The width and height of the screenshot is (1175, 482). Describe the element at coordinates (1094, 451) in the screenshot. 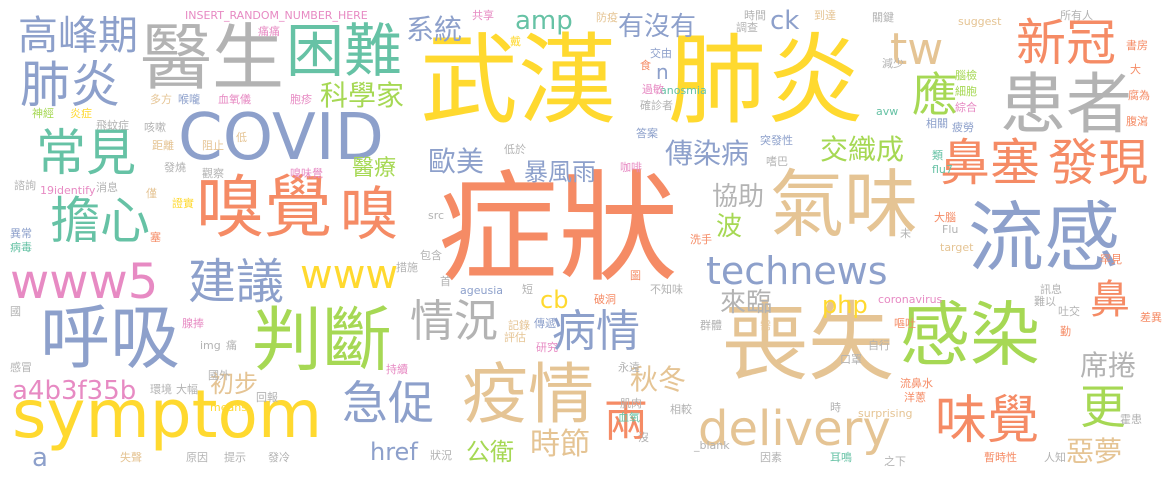

I see `word: 惡夢` at that location.